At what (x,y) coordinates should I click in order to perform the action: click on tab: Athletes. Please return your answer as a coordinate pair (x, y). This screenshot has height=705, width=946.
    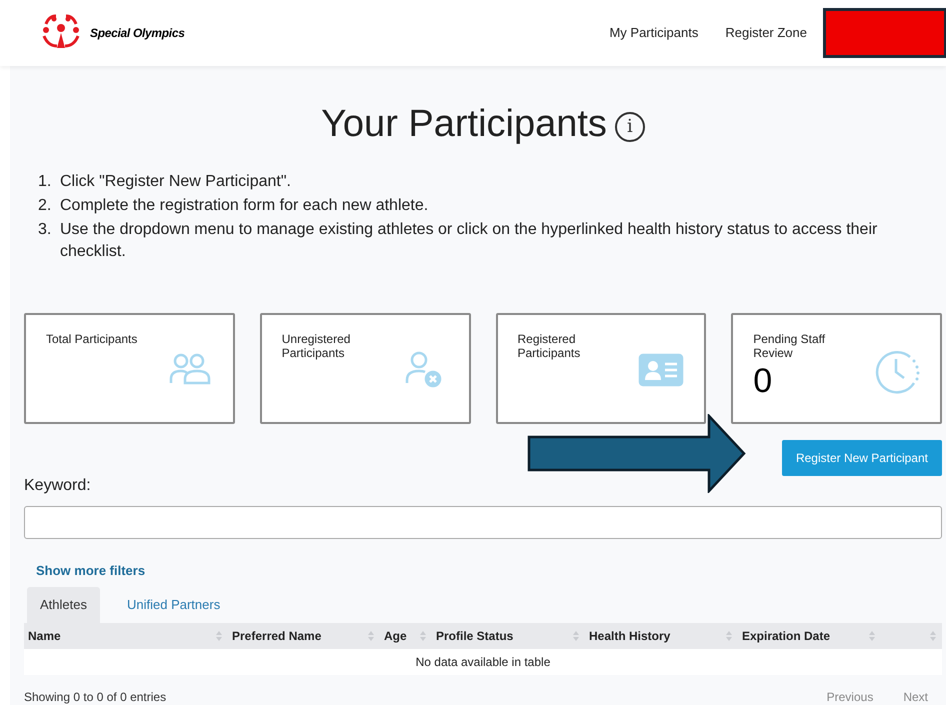
    Looking at the image, I should click on (63, 604).